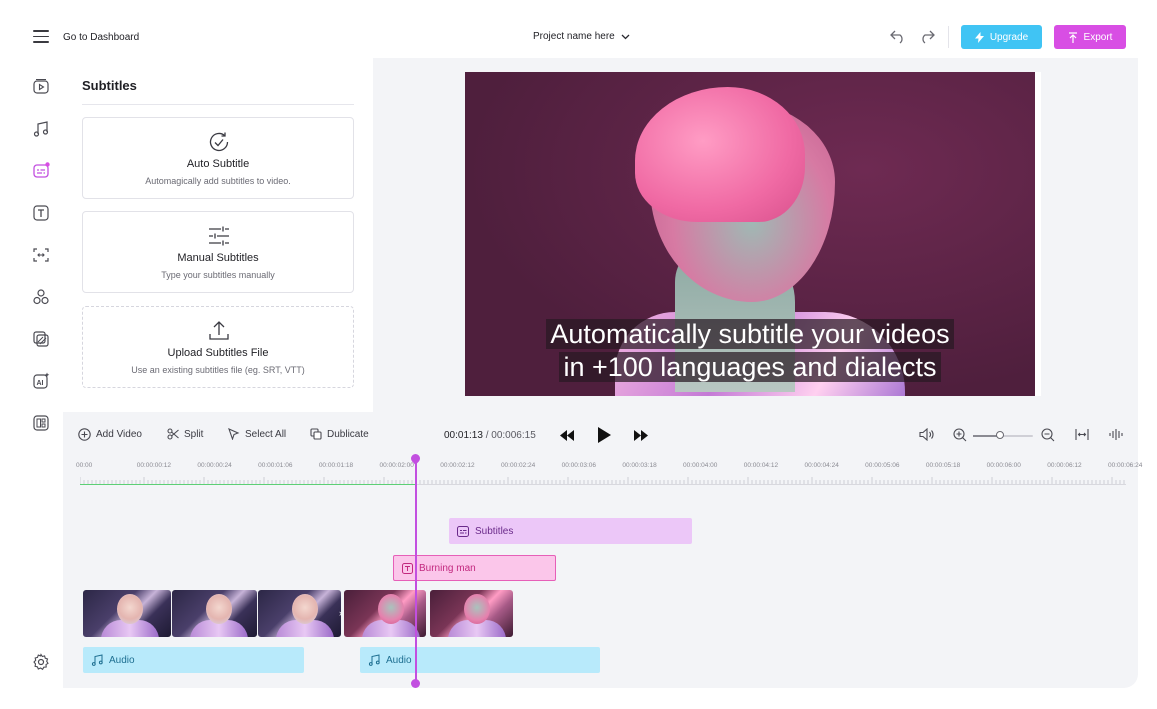  Describe the element at coordinates (122, 660) in the screenshot. I see `audio-clip-label: Audio` at that location.